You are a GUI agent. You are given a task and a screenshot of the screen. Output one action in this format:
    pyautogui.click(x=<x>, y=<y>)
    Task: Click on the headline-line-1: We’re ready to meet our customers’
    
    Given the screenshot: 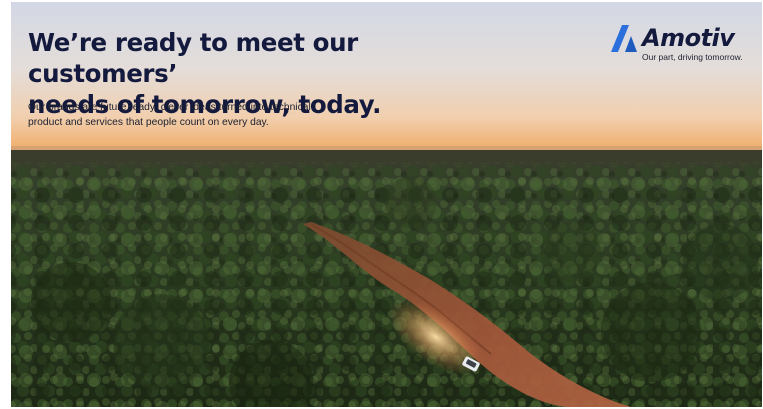 What is the action you would take?
    pyautogui.click(x=193, y=58)
    